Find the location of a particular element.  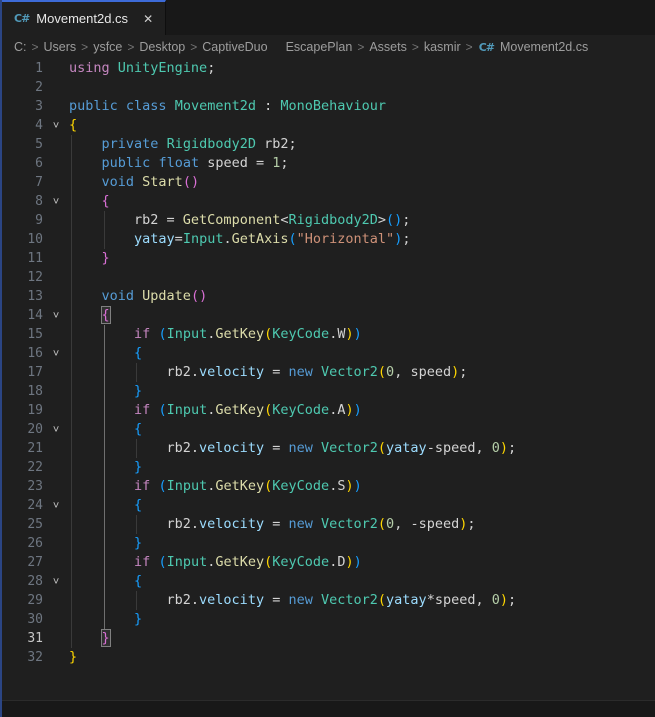

code-line: 22 } is located at coordinates (327, 467).